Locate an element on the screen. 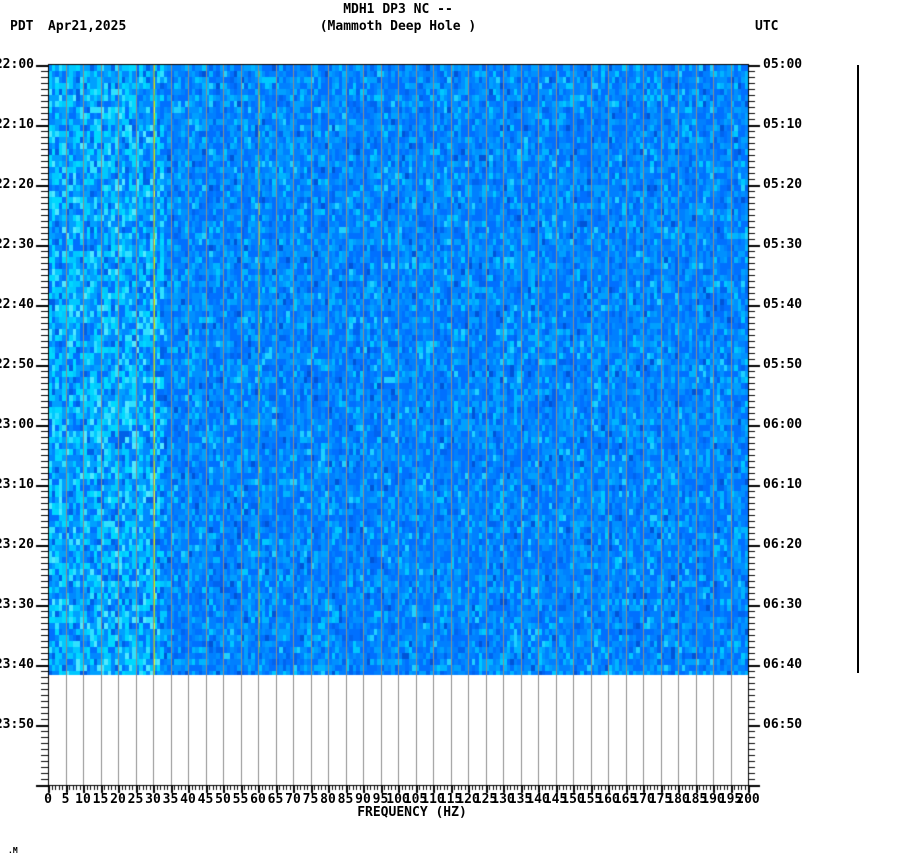 The width and height of the screenshot is (902, 864). x-axis-title: FREQUENCY (HZ) is located at coordinates (412, 812).